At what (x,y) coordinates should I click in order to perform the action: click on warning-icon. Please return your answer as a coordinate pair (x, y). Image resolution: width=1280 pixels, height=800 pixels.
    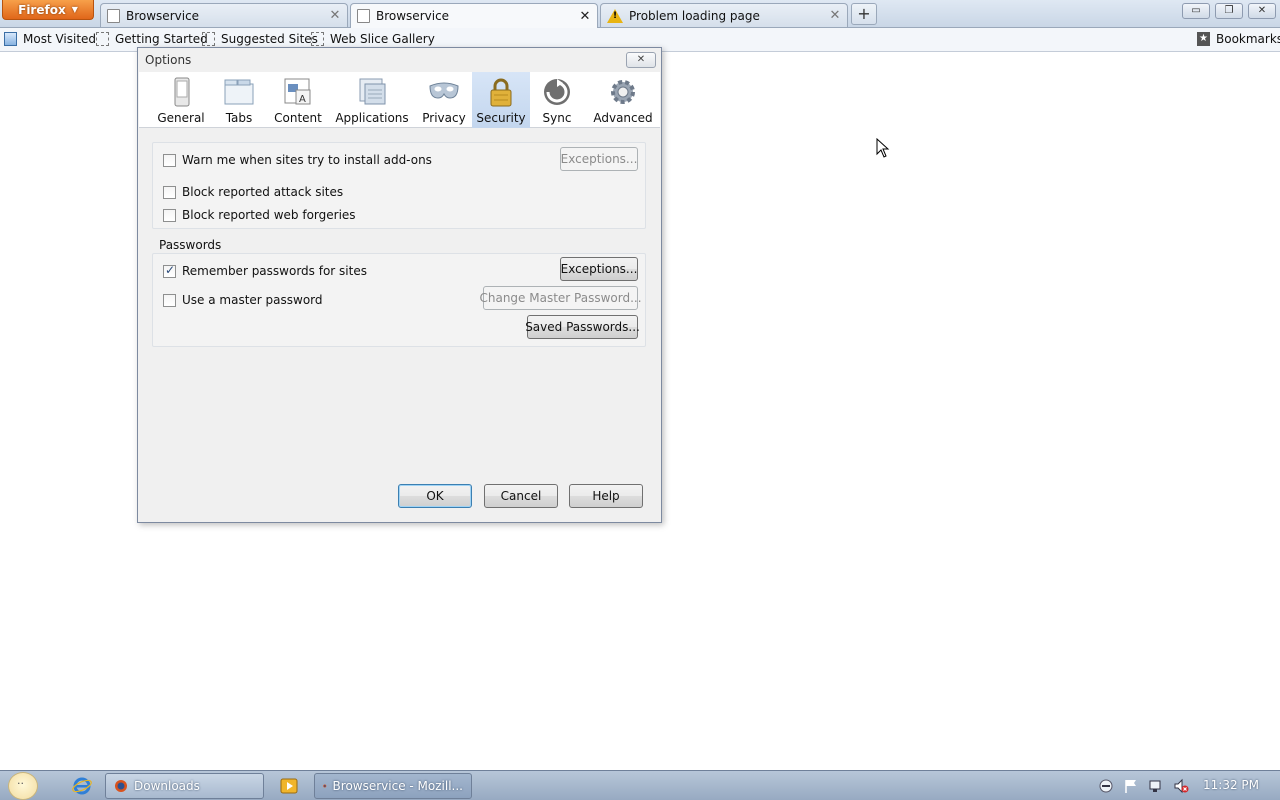
    Looking at the image, I should click on (615, 15).